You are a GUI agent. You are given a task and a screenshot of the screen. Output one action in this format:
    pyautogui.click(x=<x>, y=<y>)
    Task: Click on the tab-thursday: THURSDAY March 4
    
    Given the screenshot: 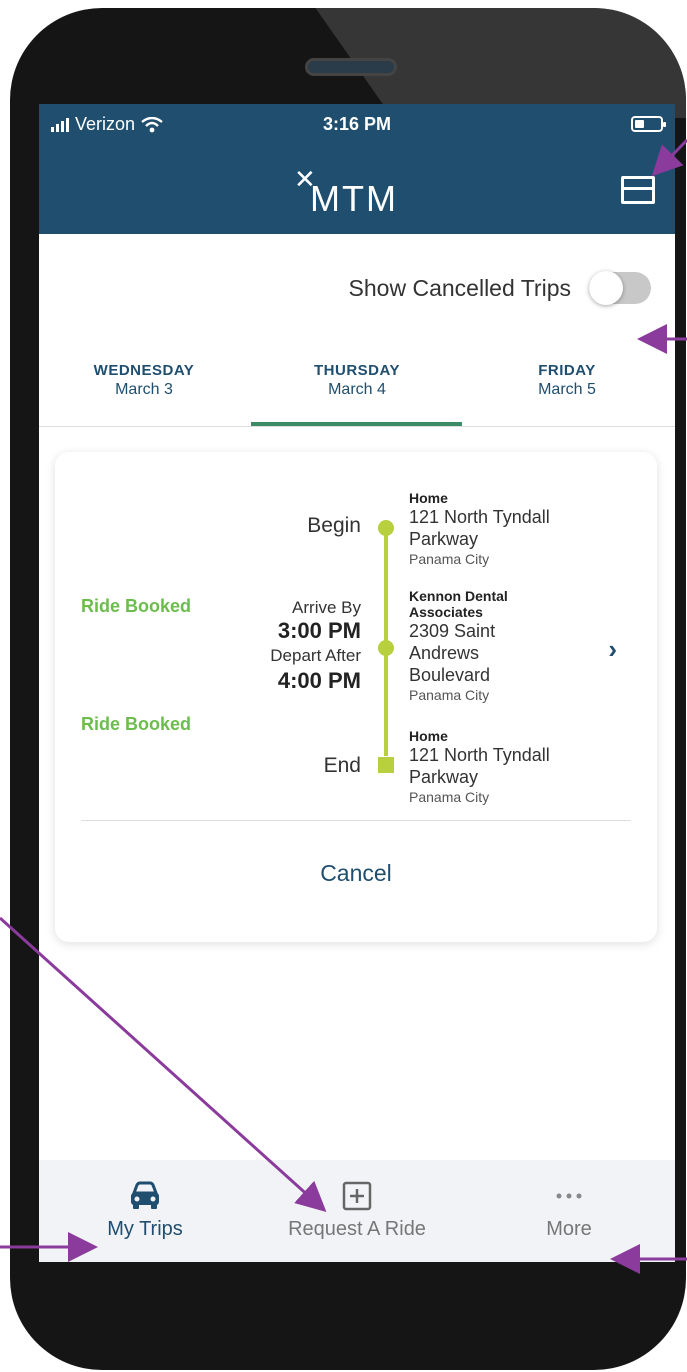 What is the action you would take?
    pyautogui.click(x=357, y=380)
    